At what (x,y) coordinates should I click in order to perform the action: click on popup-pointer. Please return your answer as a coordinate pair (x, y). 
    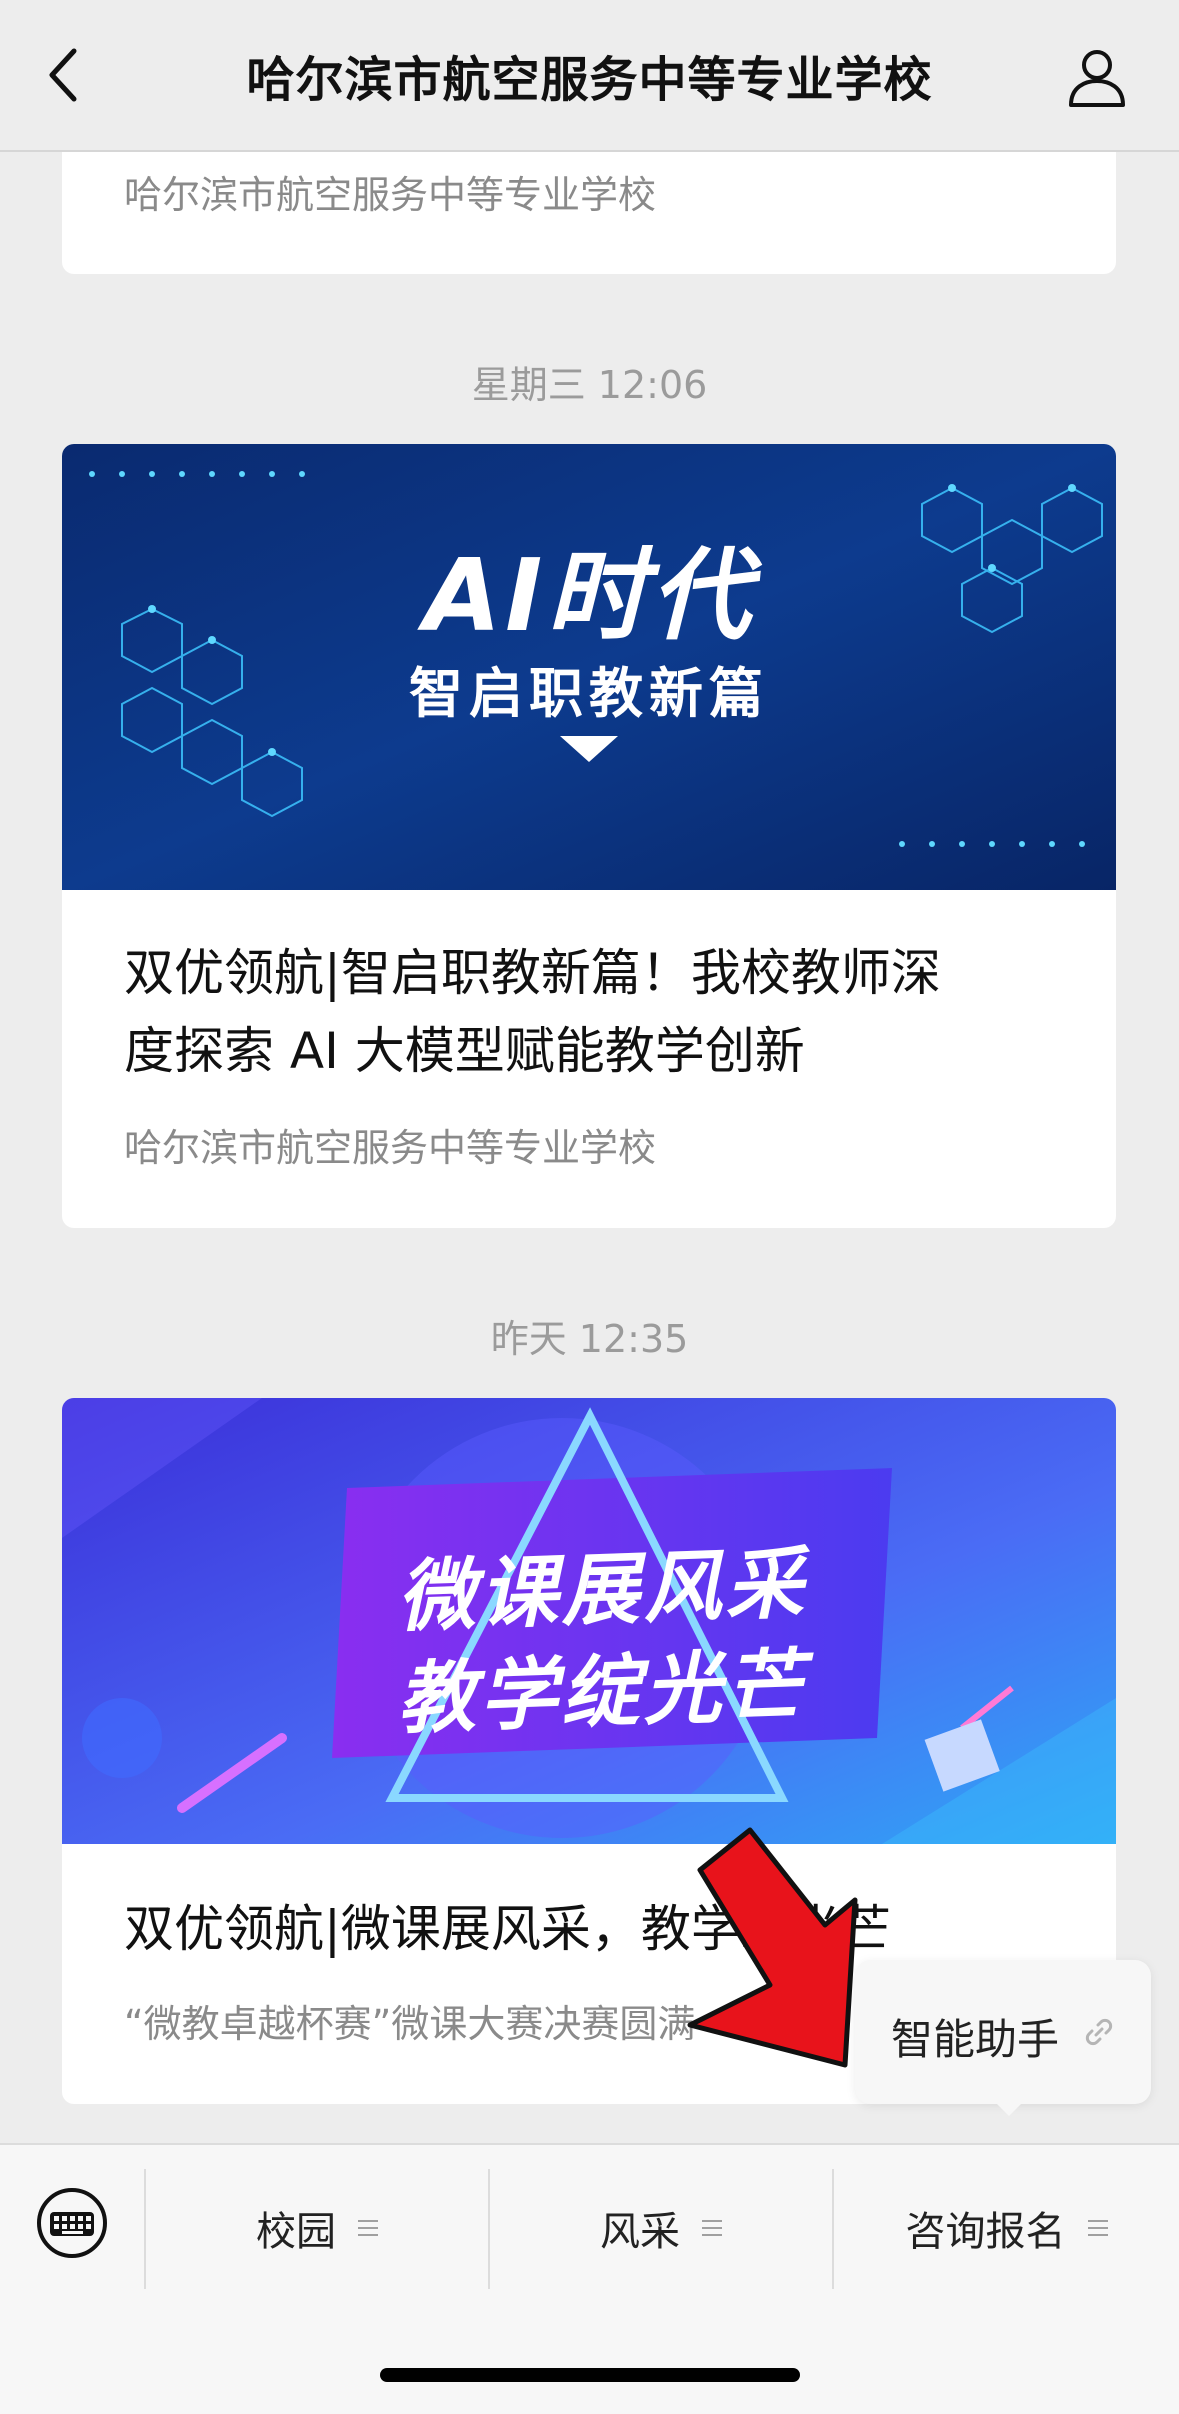
    Looking at the image, I should click on (1009, 2108).